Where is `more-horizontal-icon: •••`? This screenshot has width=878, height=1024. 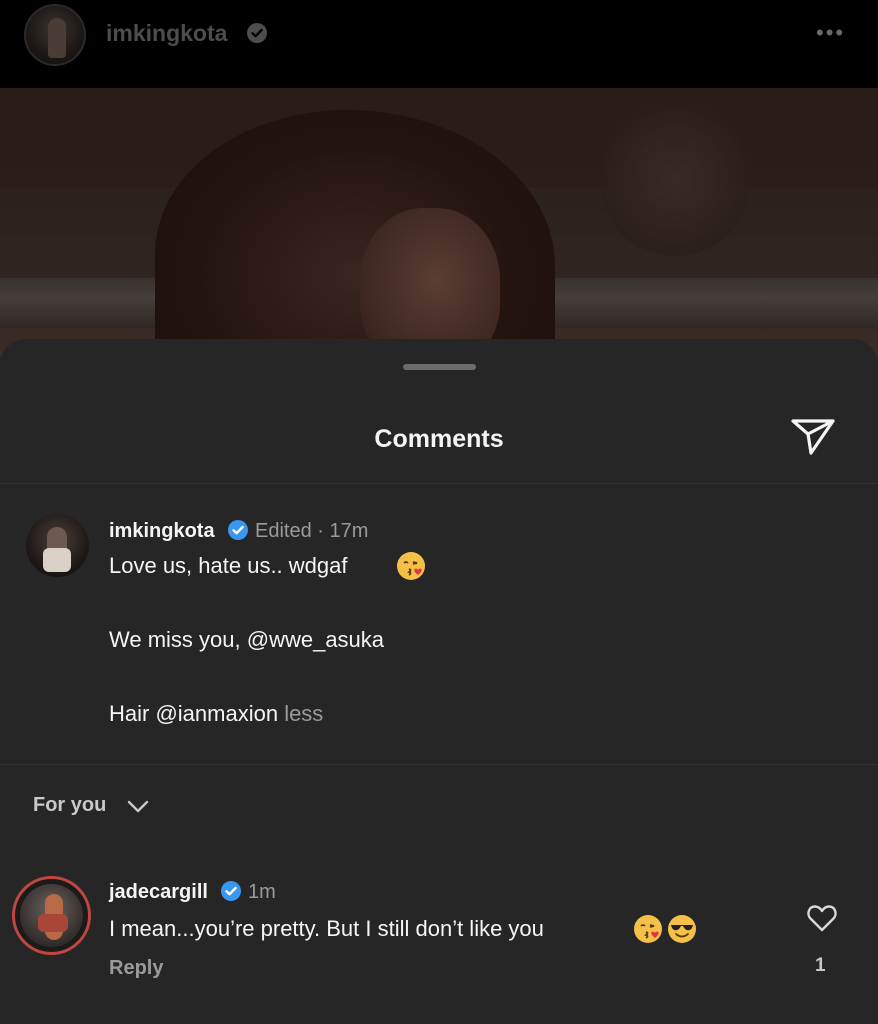 more-horizontal-icon: ••• is located at coordinates (834, 33).